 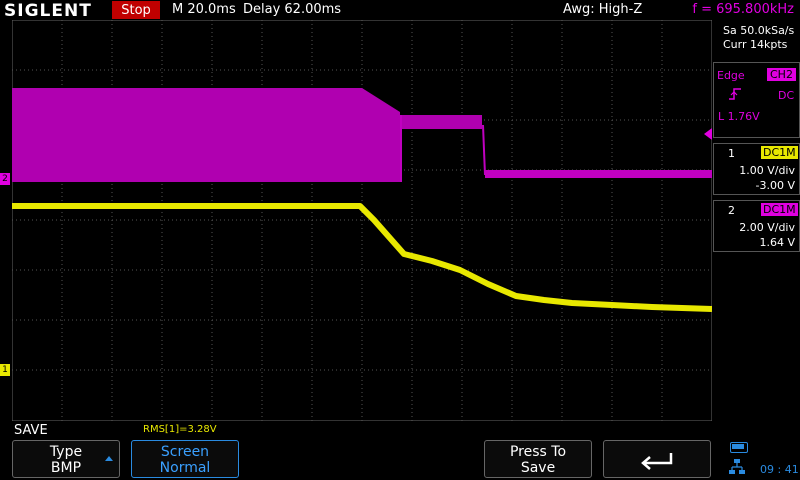 What do you see at coordinates (185, 452) in the screenshot?
I see `screen-button-title: Screen` at bounding box center [185, 452].